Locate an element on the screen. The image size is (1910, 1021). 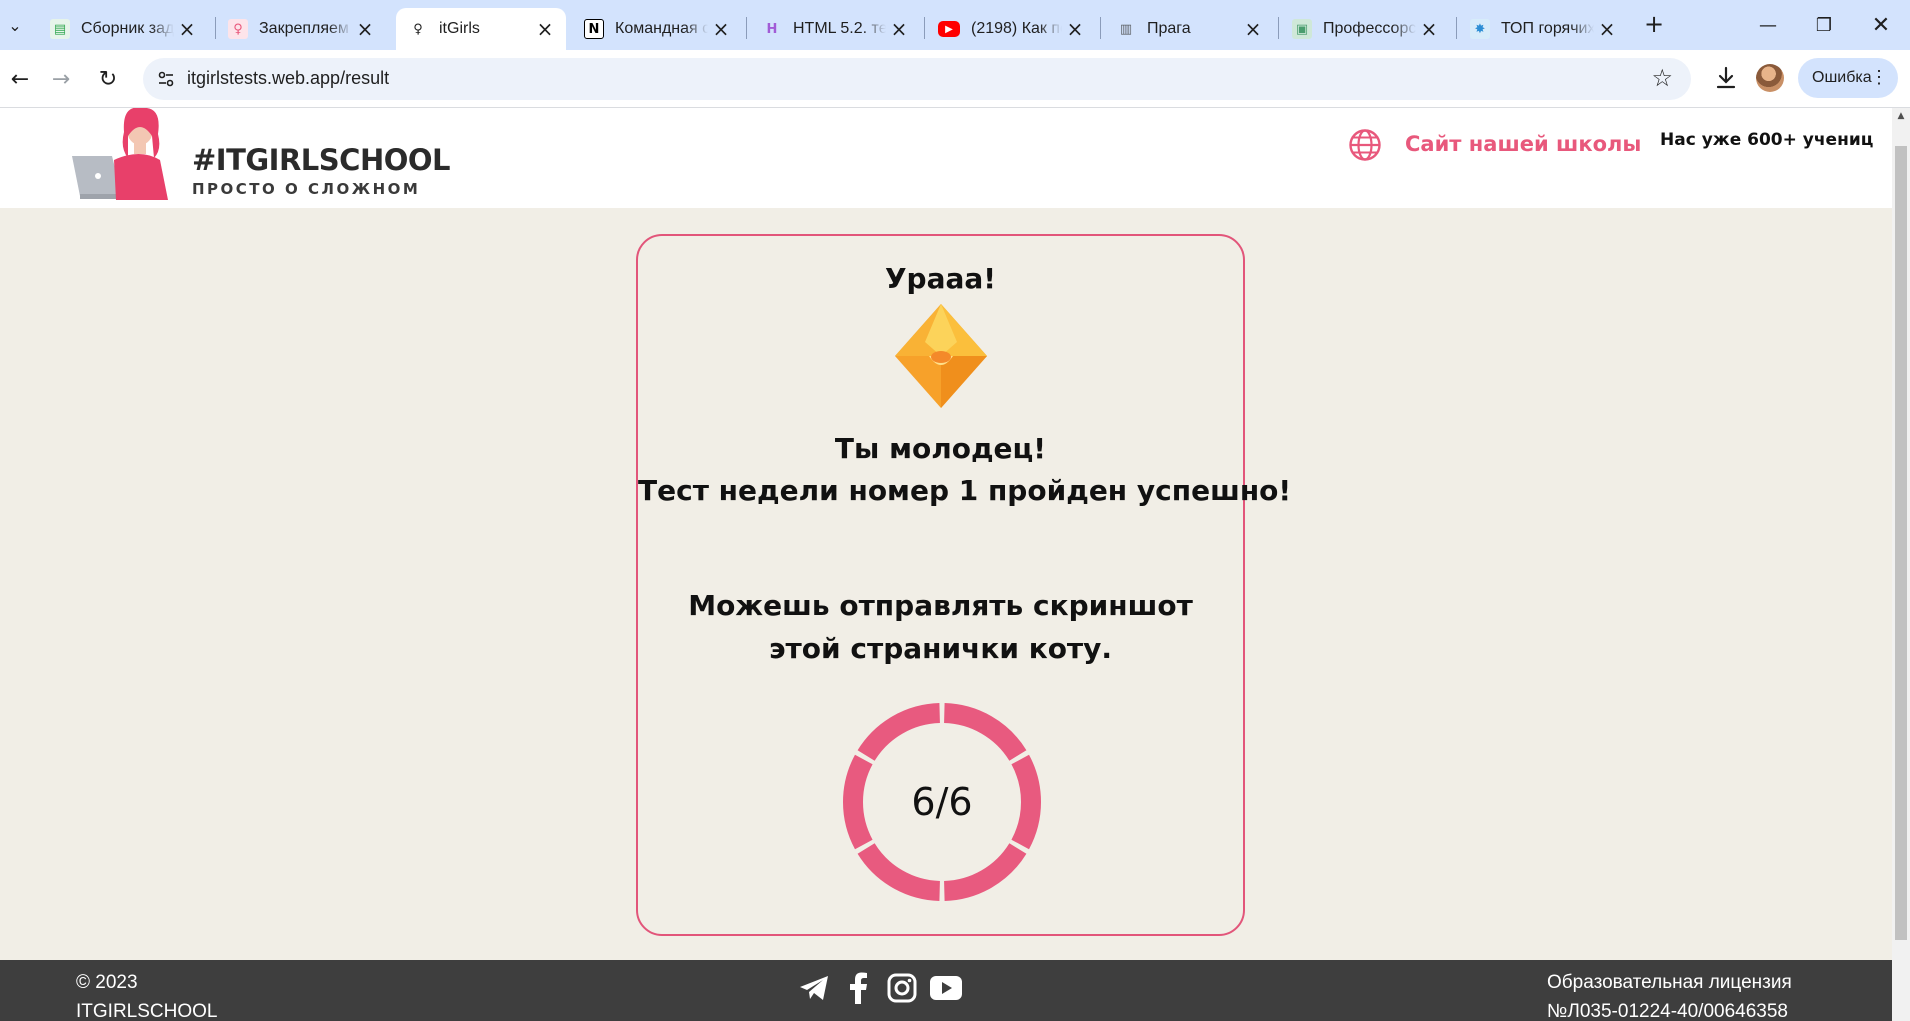
forward-button: → is located at coordinates (61, 79).